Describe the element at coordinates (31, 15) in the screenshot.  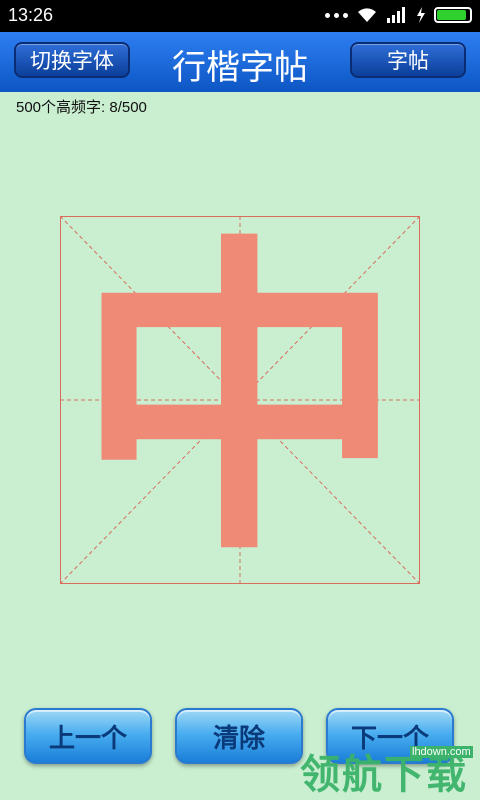
I see `status-time: 13:26` at that location.